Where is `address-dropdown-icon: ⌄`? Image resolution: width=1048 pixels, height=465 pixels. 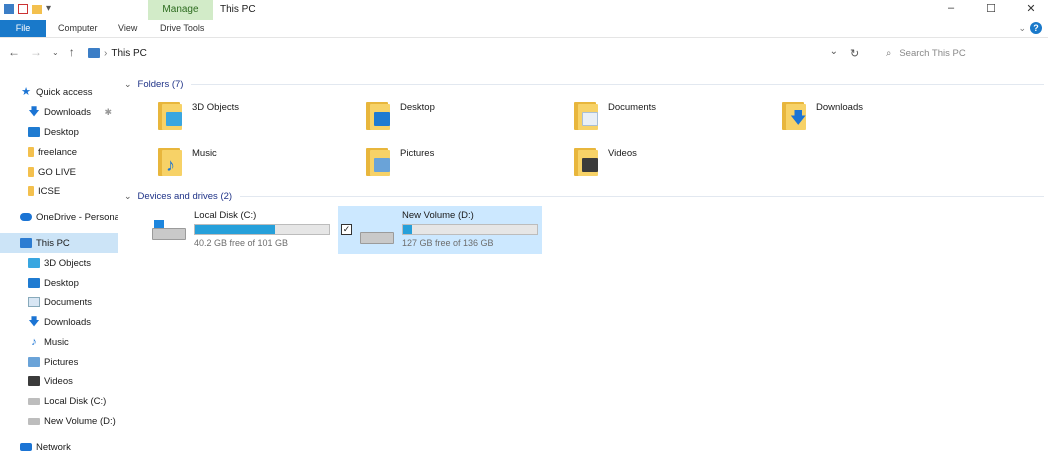
address-dropdown-icon: ⌄ is located at coordinates (834, 51).